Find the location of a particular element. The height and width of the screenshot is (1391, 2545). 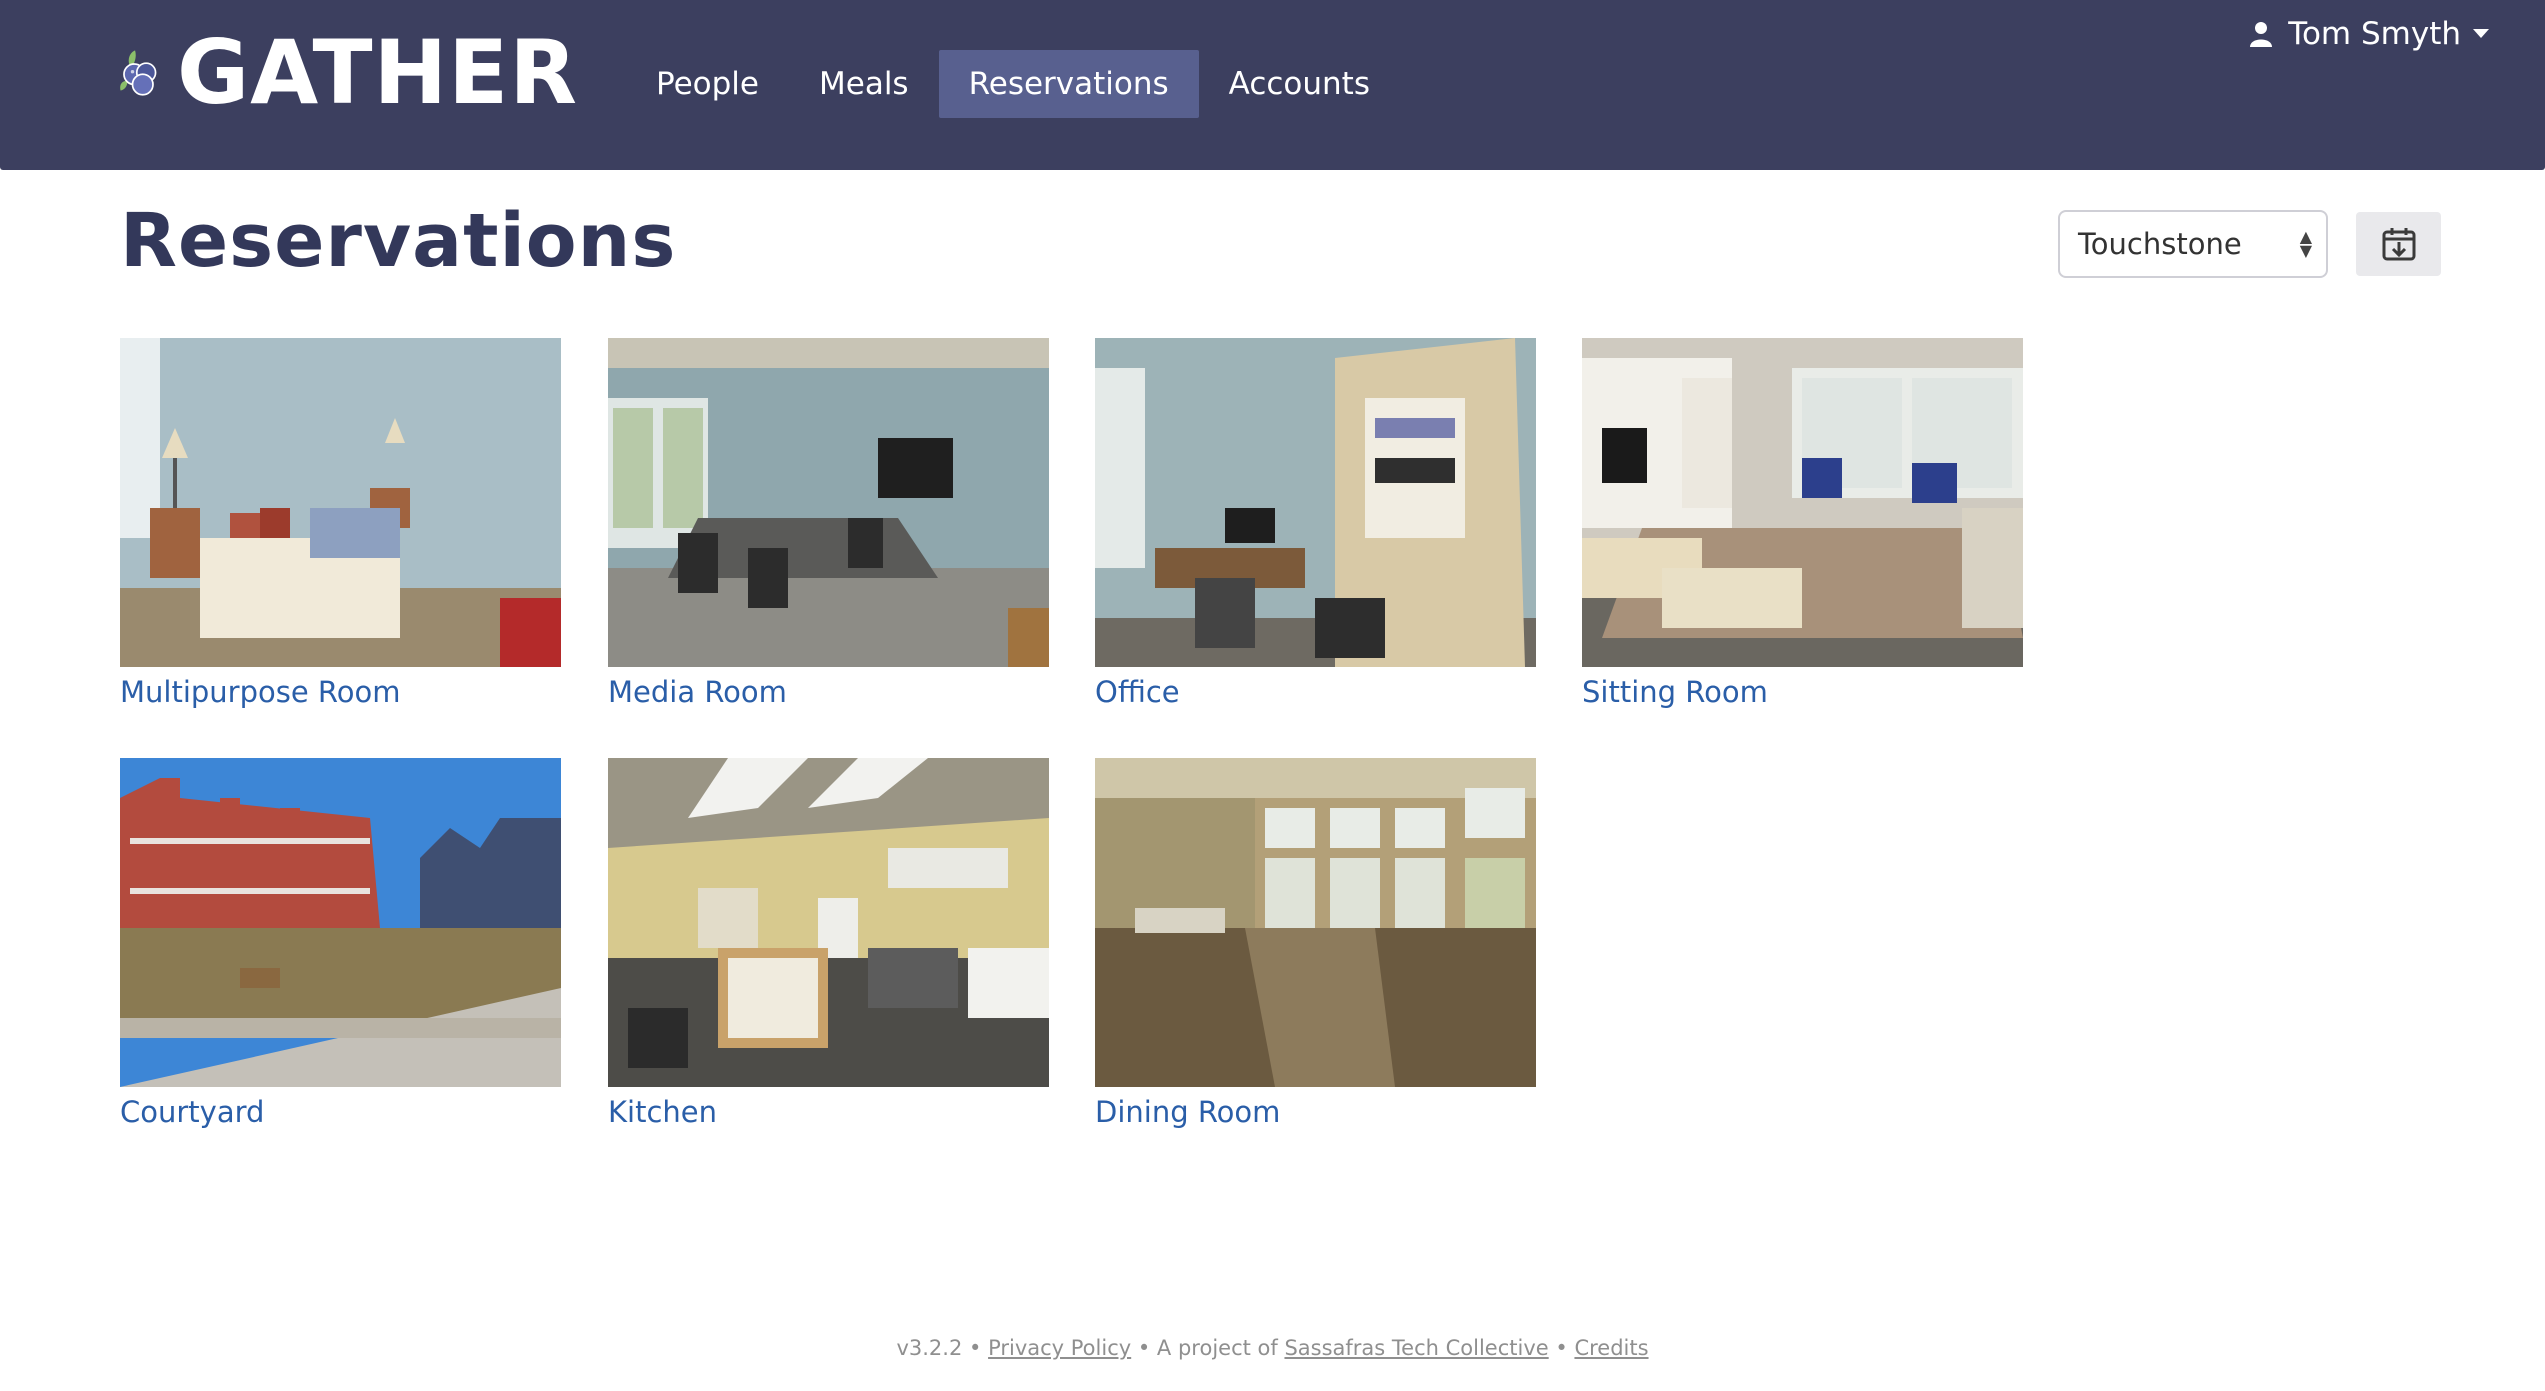

main-nav: People Meals Reservations Accounts is located at coordinates (1013, 84).